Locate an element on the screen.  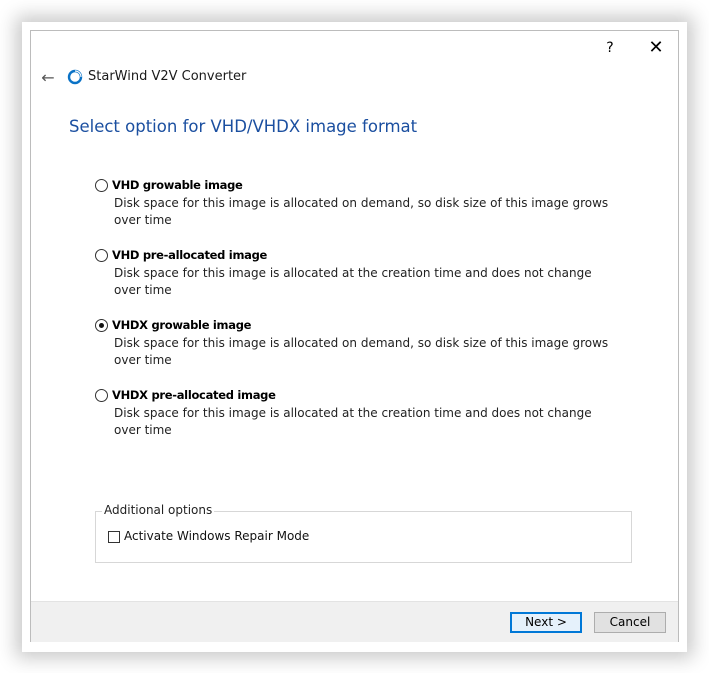
cancel-button: Cancel is located at coordinates (630, 622).